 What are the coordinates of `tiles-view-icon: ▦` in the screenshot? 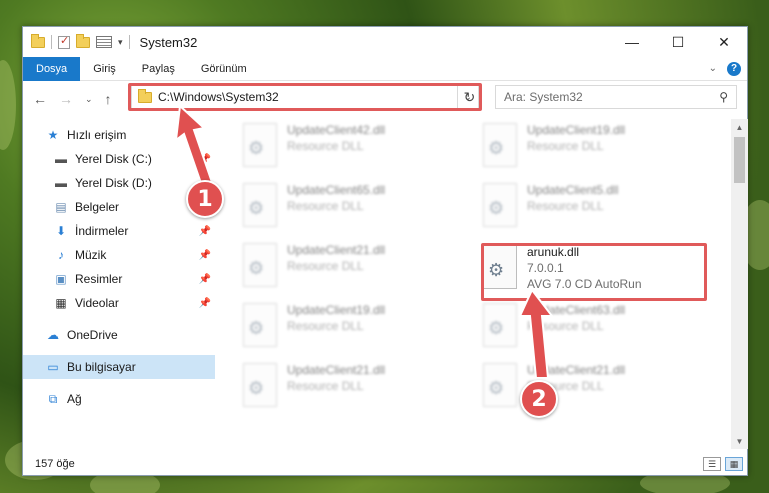 It's located at (734, 464).